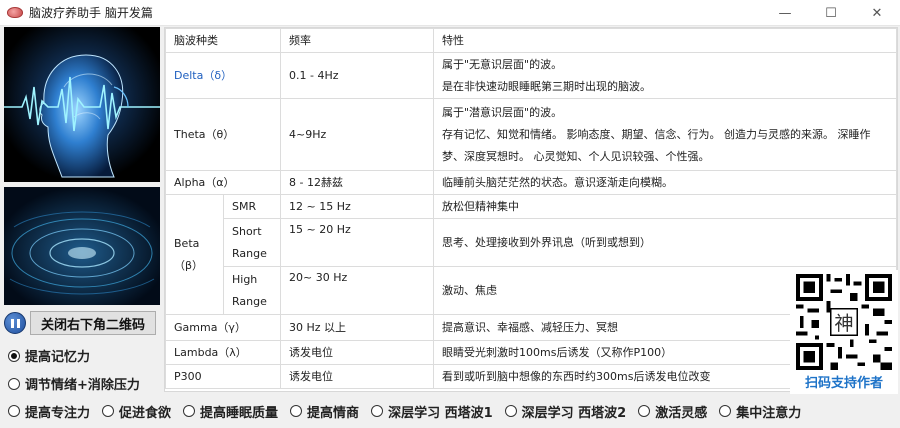 This screenshot has height=428, width=900. What do you see at coordinates (82, 385) in the screenshot?
I see `mode-label-emotion: 调节情绪+消除压力` at bounding box center [82, 385].